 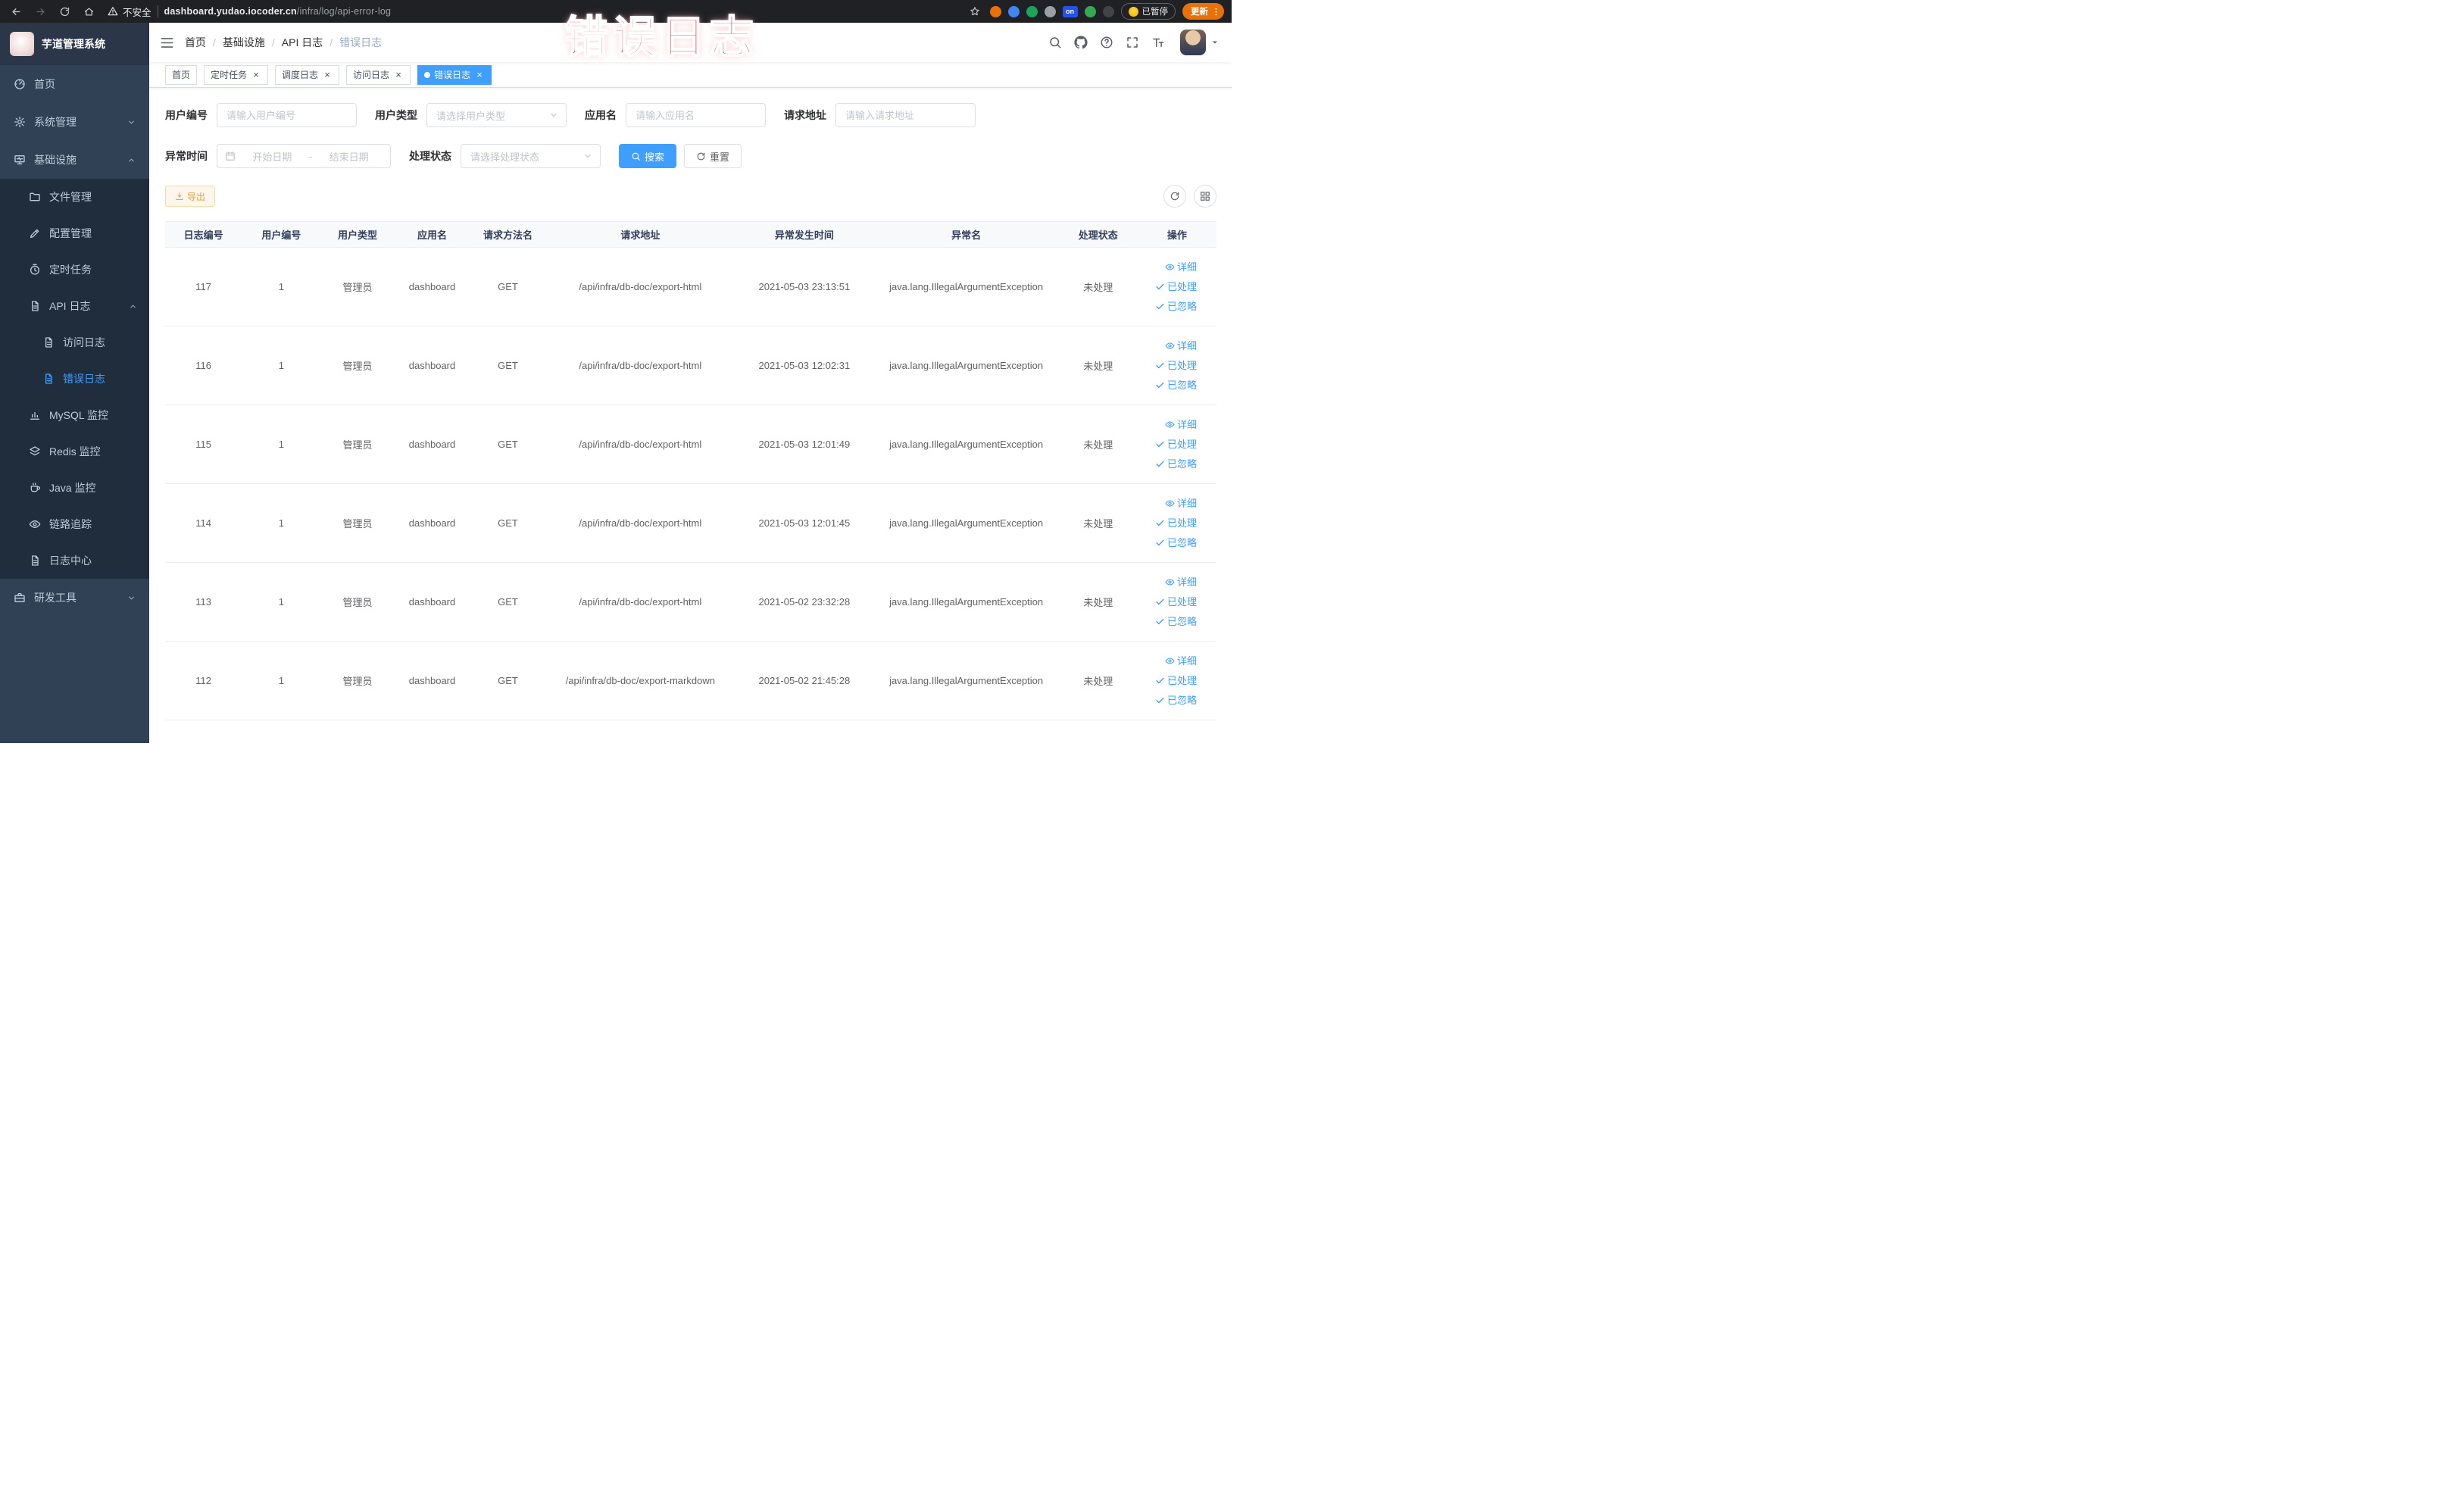 I want to click on end-date-placeholder: 结束日期, so click(x=349, y=157).